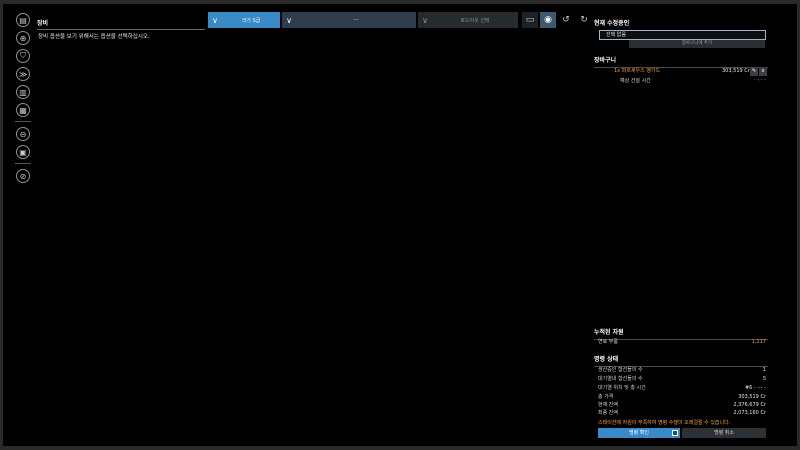  I want to click on loadout-dropdown: ∨ 로드아웃 선택, so click(468, 20).